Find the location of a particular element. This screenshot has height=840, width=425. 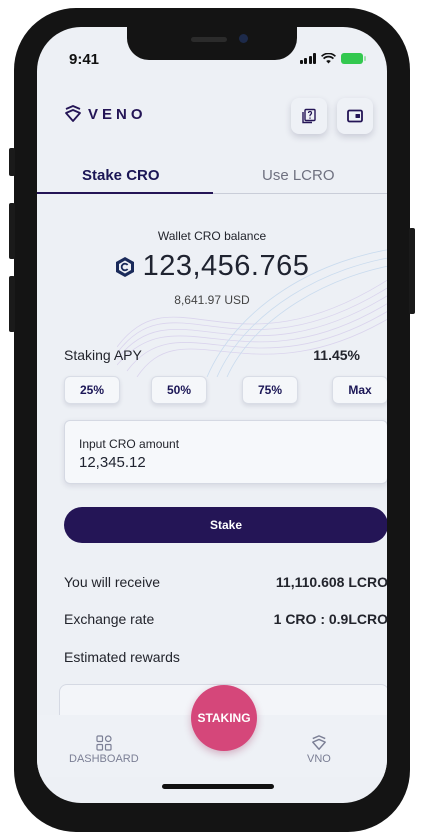

receive-value: 11,110.608 LCRO is located at coordinates (331, 582).